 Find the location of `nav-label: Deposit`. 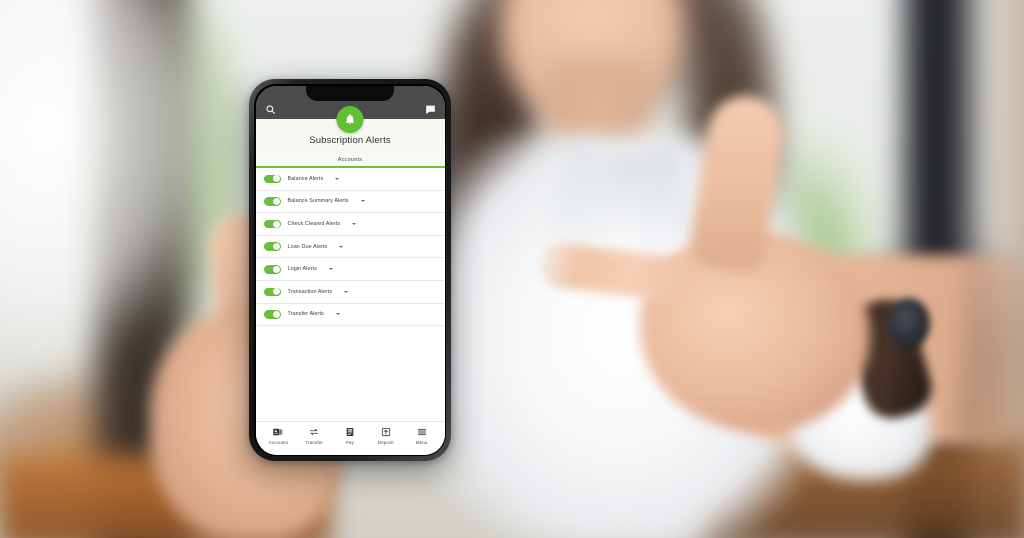

nav-label: Deposit is located at coordinates (385, 442).